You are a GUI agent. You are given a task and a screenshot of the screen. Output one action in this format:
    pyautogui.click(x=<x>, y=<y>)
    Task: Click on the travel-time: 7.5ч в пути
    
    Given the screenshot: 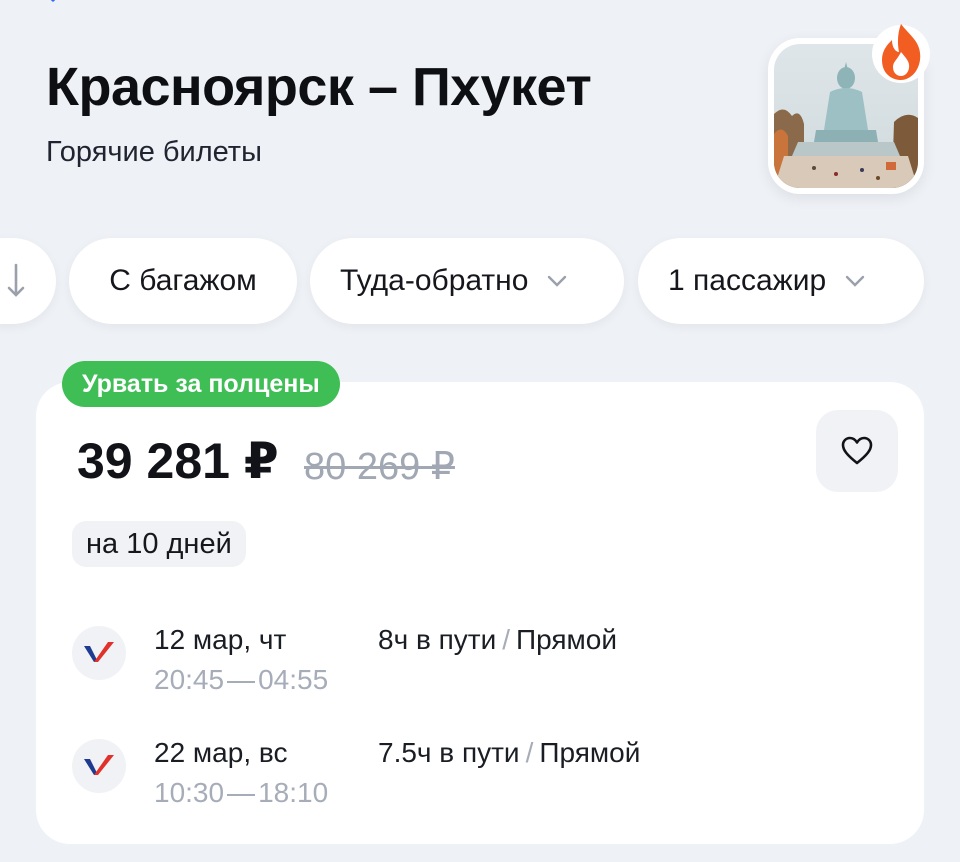 What is the action you would take?
    pyautogui.click(x=449, y=752)
    